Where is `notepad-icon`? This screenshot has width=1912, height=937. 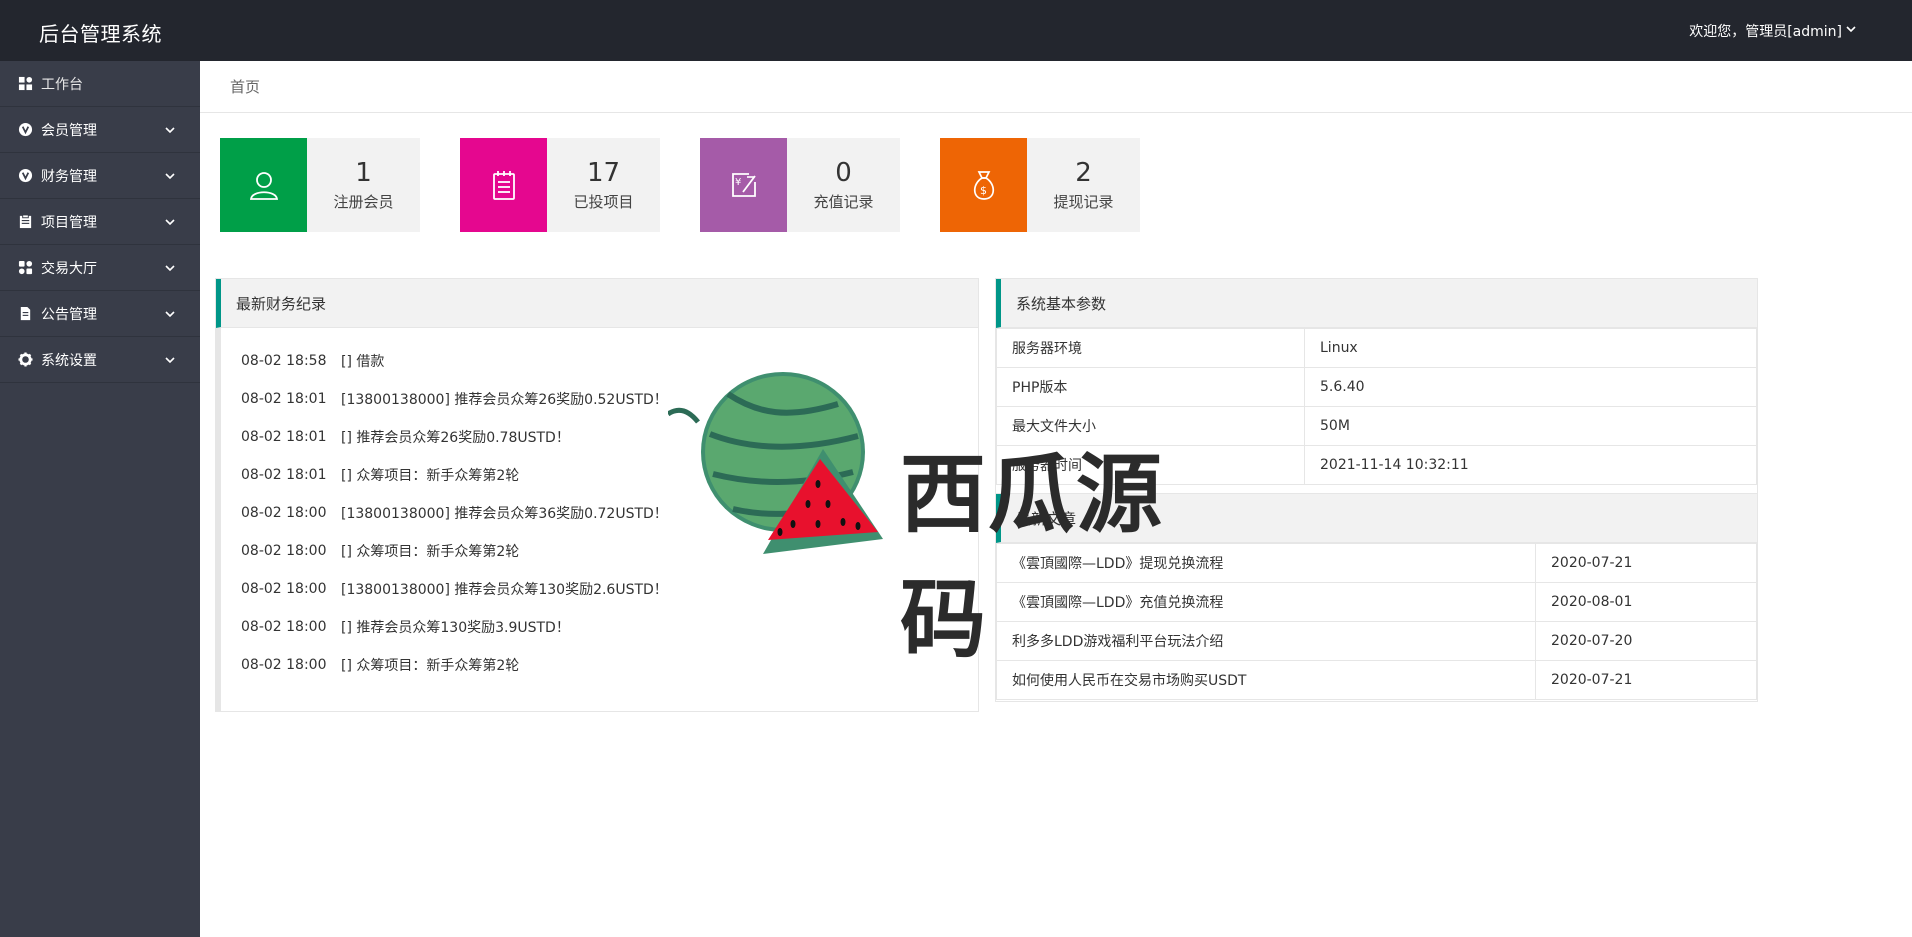 notepad-icon is located at coordinates (503, 185).